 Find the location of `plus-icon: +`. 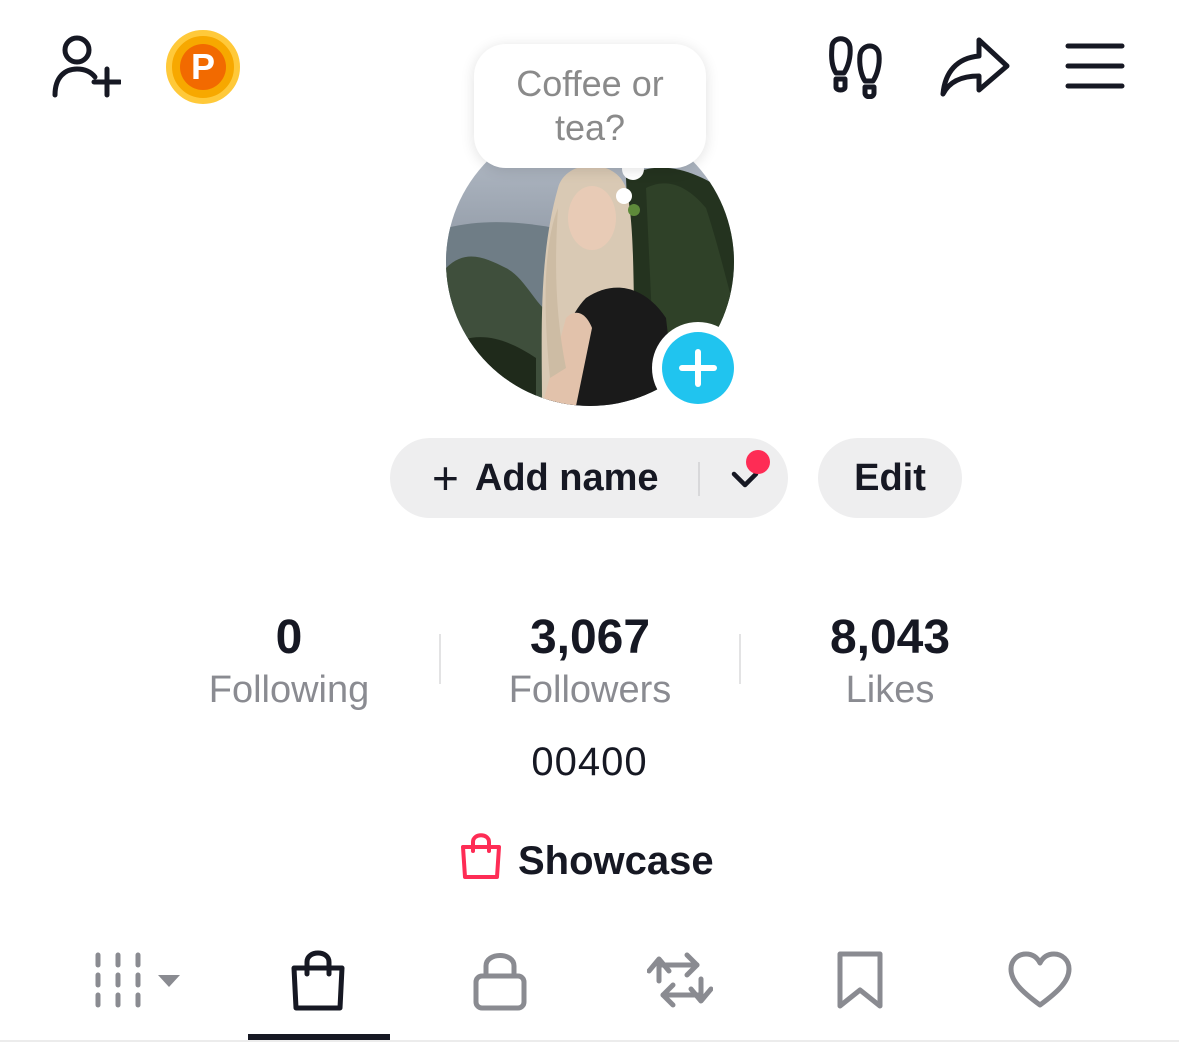

plus-icon: + is located at coordinates (445, 478).